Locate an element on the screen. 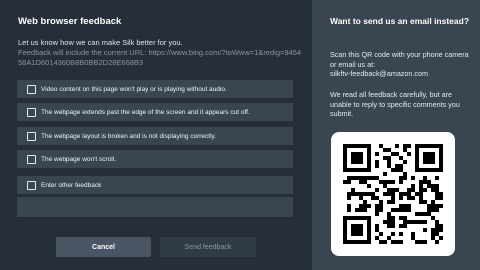  cancel-button: Cancel is located at coordinates (103, 247).